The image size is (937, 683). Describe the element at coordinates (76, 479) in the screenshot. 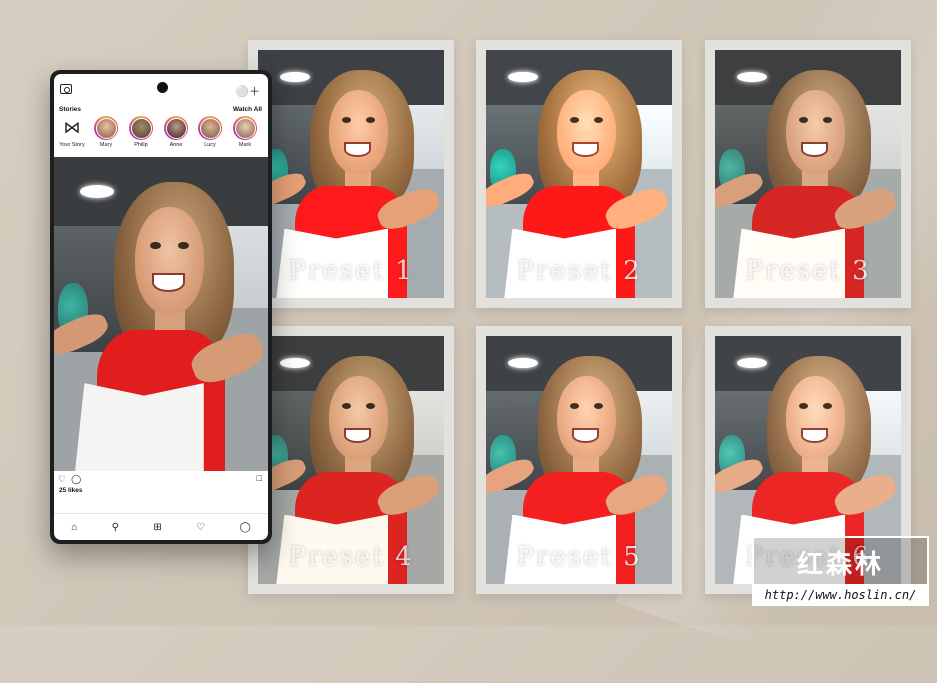

I see `comment-icon: ◯` at that location.